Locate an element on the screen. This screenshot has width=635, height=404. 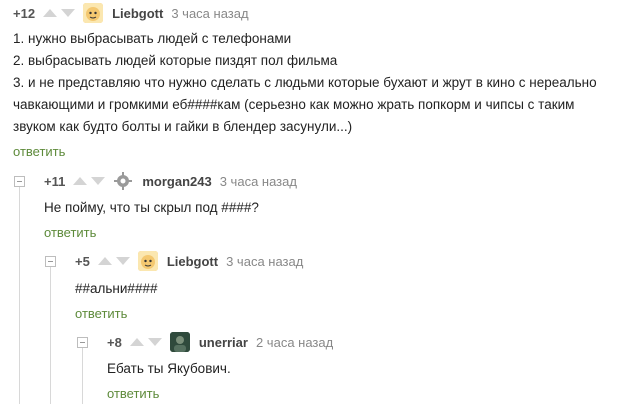
comment-meta: +11 morgan243 3 часа назад is located at coordinates (170, 181).